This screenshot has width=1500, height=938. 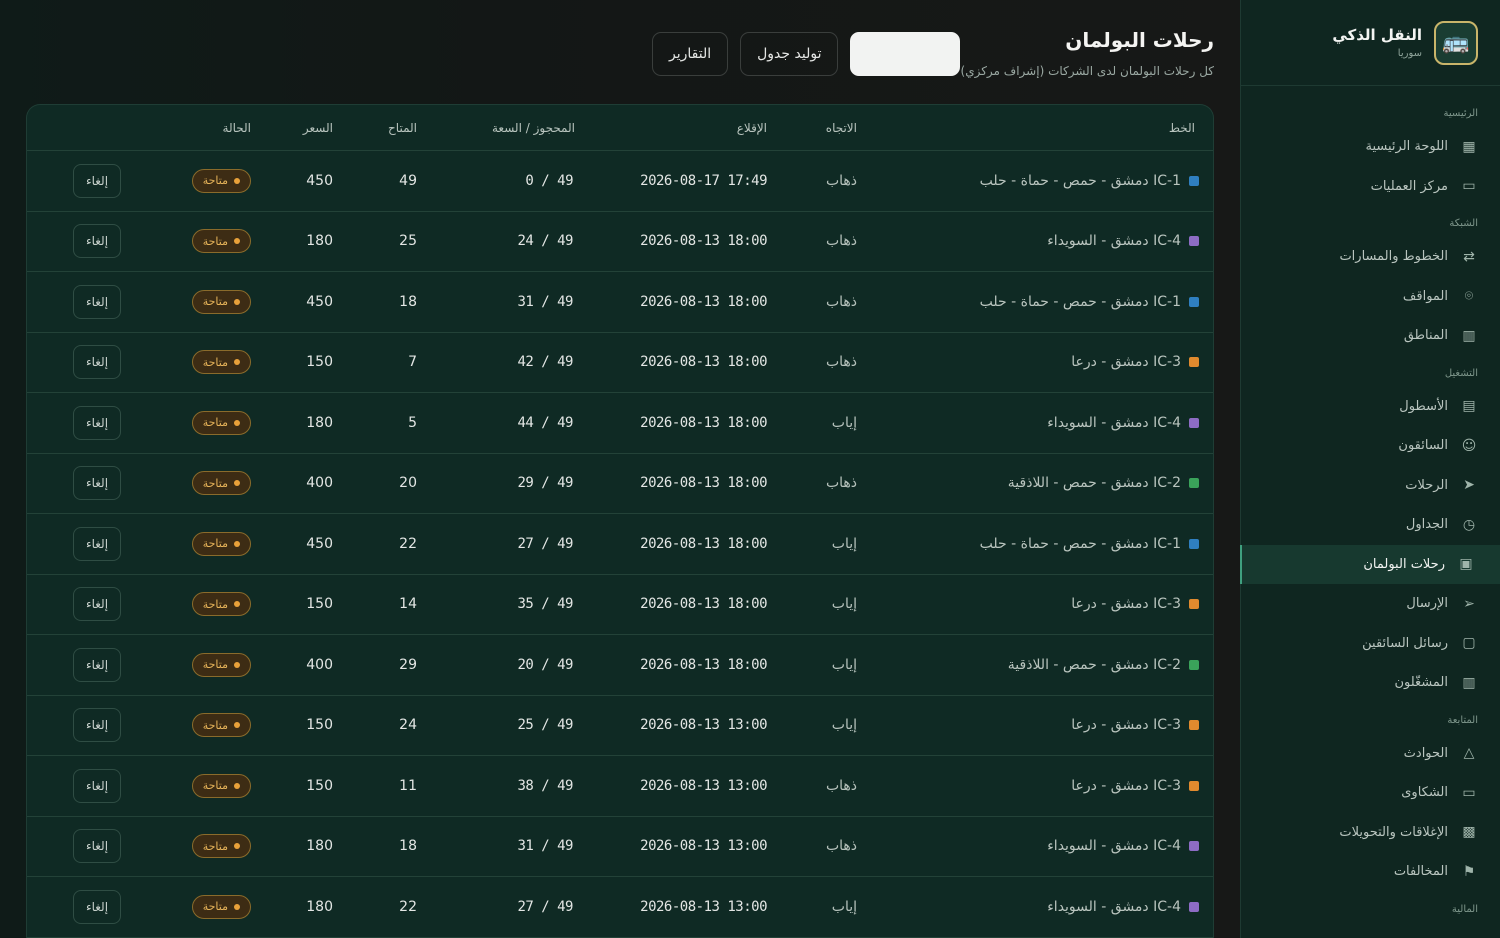 I want to click on sidebar-item: ▦ اللوحة الرئيسية, so click(x=1370, y=147).